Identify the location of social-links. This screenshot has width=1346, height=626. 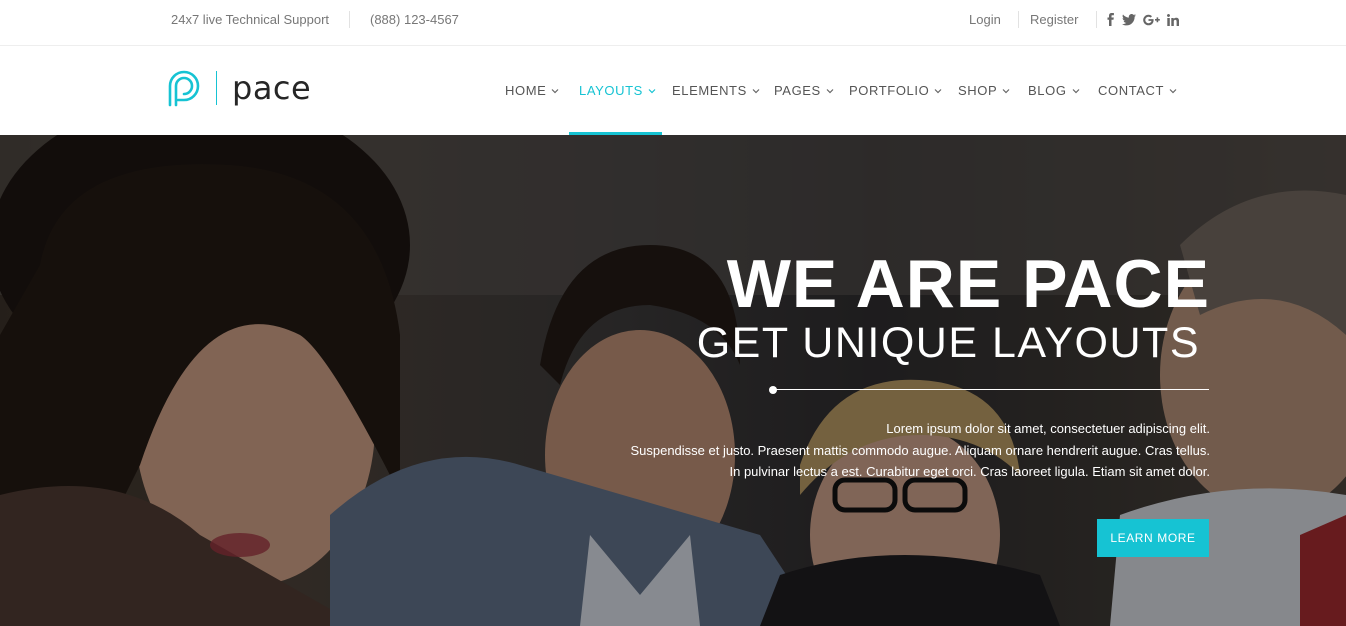
(1142, 19).